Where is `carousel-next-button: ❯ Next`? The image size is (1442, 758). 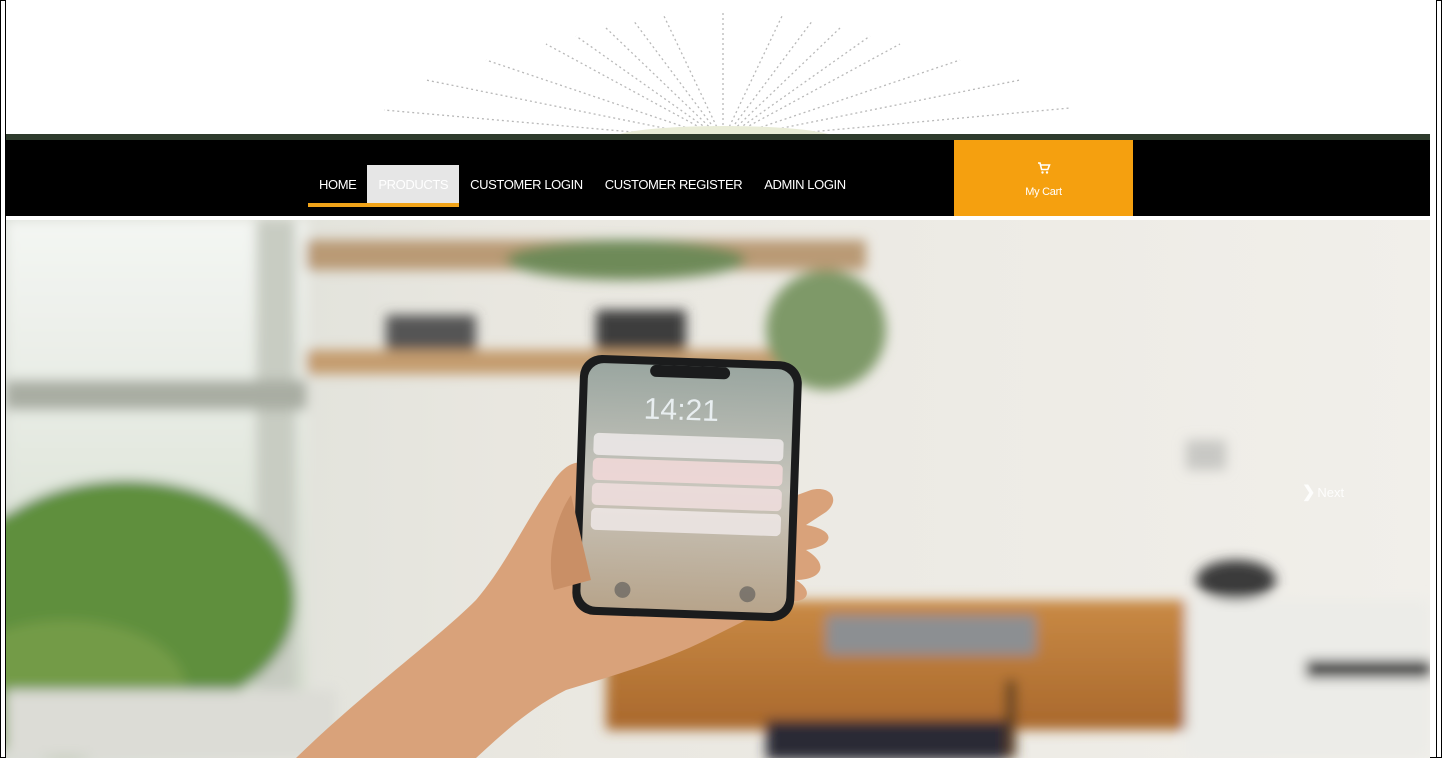 carousel-next-button: ❯ Next is located at coordinates (1323, 492).